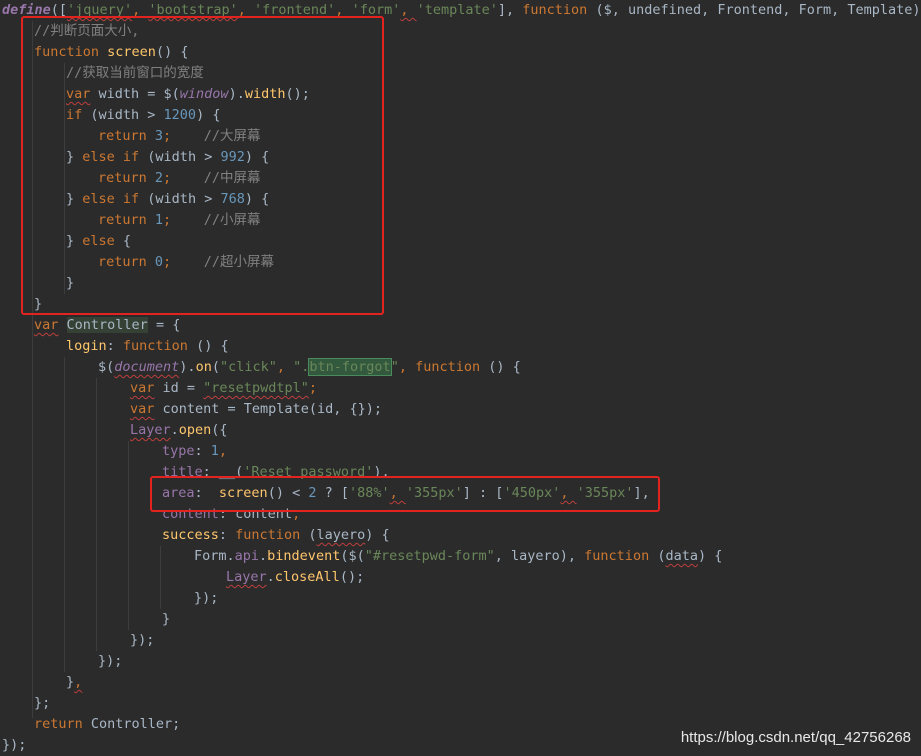 The height and width of the screenshot is (756, 921). Describe the element at coordinates (405, 494) in the screenshot. I see `annotation-box-area-line` at that location.